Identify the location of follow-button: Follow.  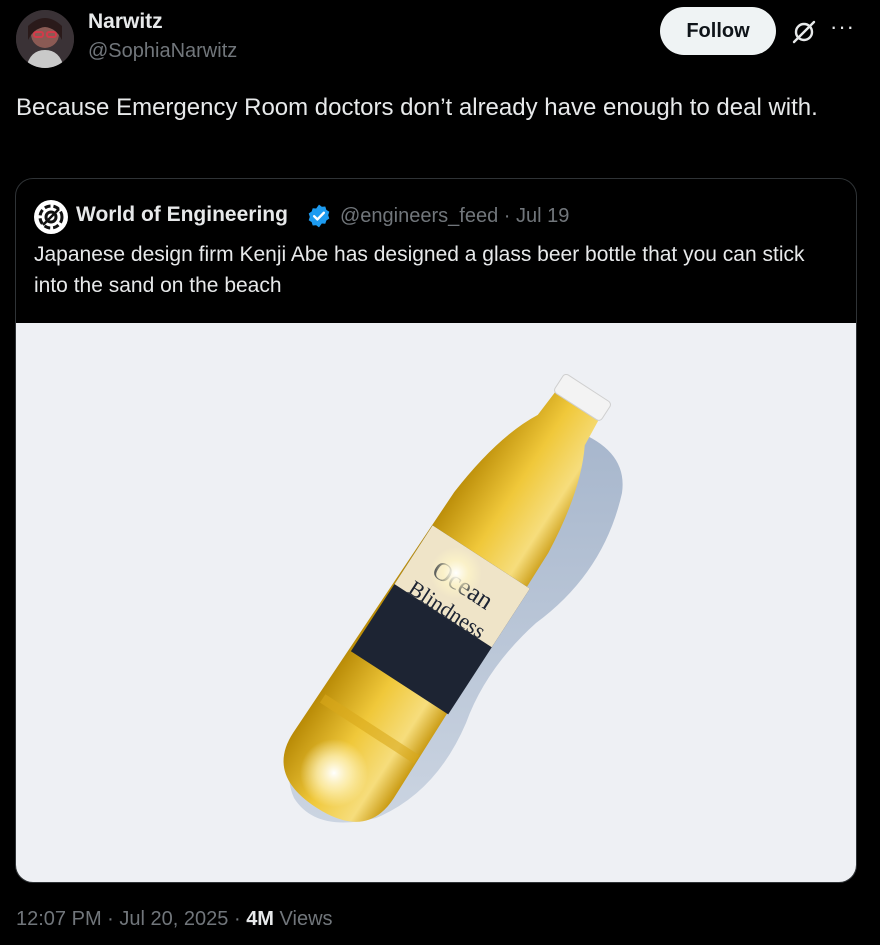
(718, 31).